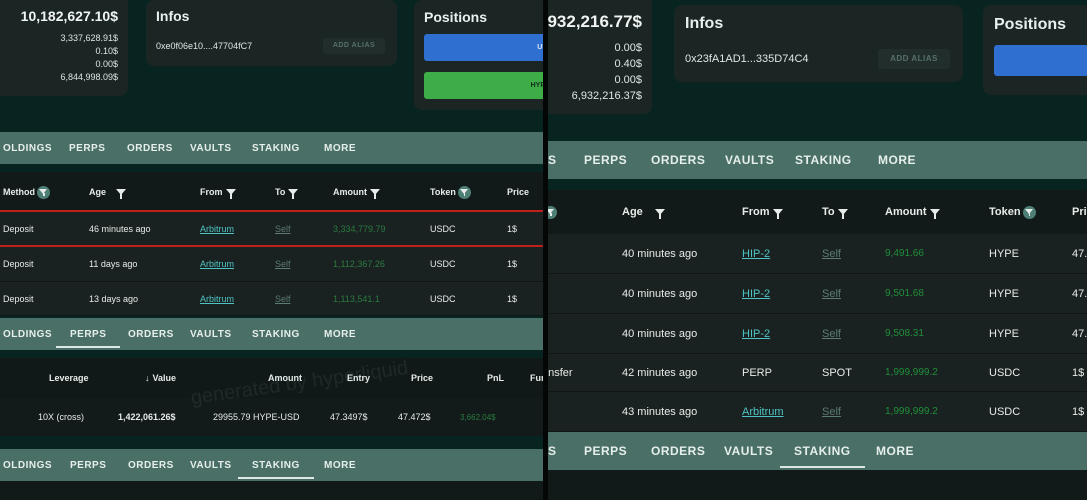 This screenshot has height=500, width=1087. Describe the element at coordinates (1040, 60) in the screenshot. I see `position-usd-button` at that location.